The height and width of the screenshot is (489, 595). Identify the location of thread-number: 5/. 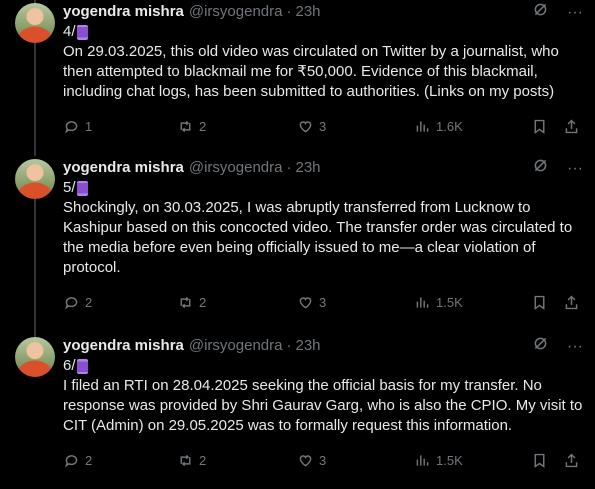
(75, 188).